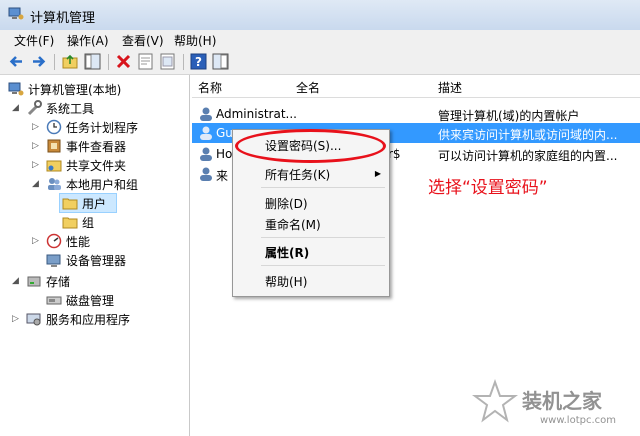  What do you see at coordinates (54, 184) in the screenshot?
I see `users-group-icon` at bounding box center [54, 184].